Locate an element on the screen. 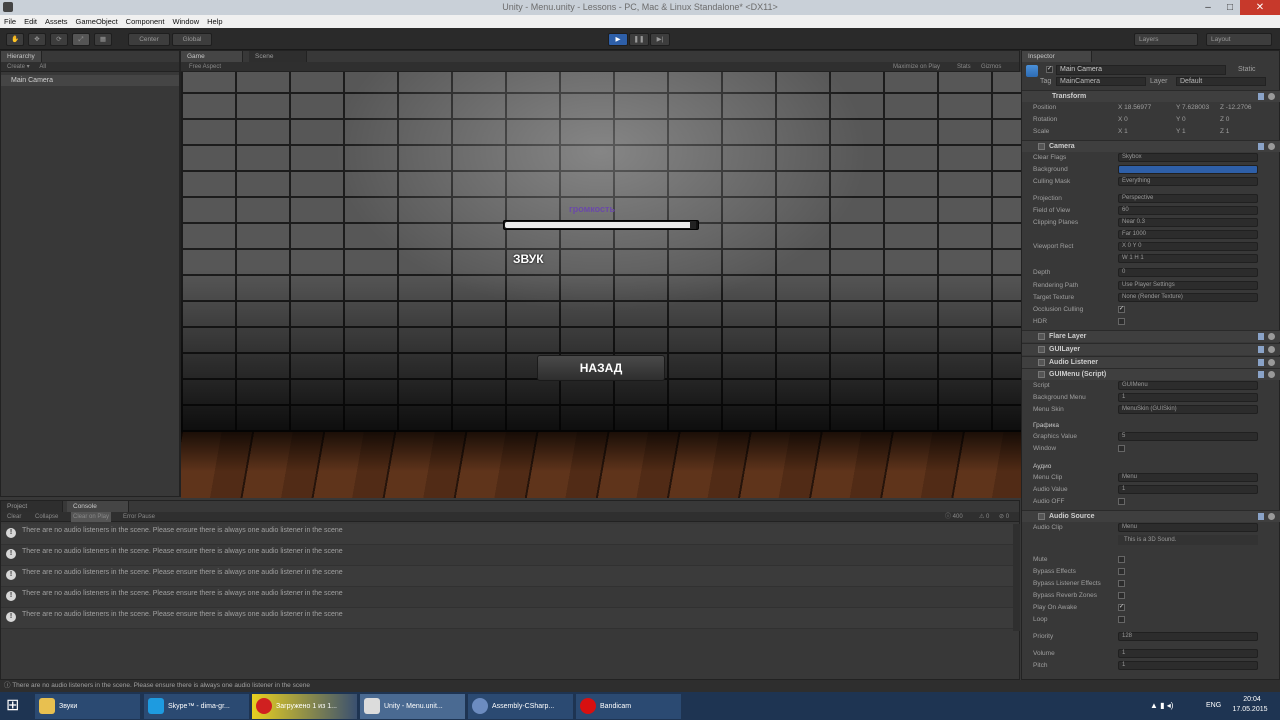 This screenshot has height=720, width=1280. audio-audio-off-checkbox is located at coordinates (1121, 501).